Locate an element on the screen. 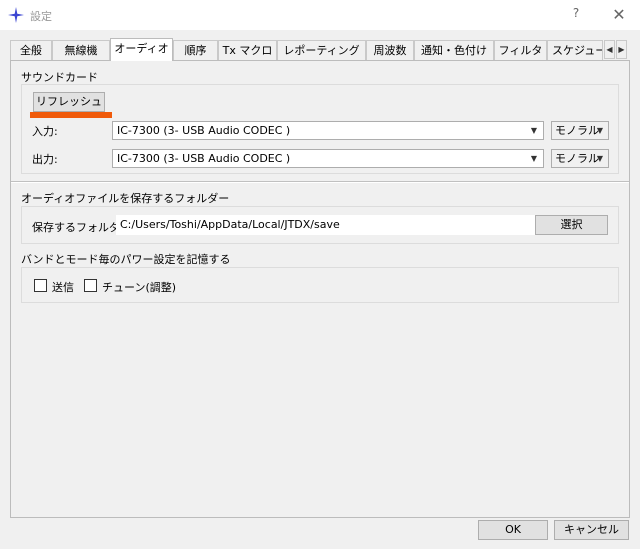 Image resolution: width=640 pixels, height=549 pixels. refresh-button: リフレッシュ is located at coordinates (69, 102).